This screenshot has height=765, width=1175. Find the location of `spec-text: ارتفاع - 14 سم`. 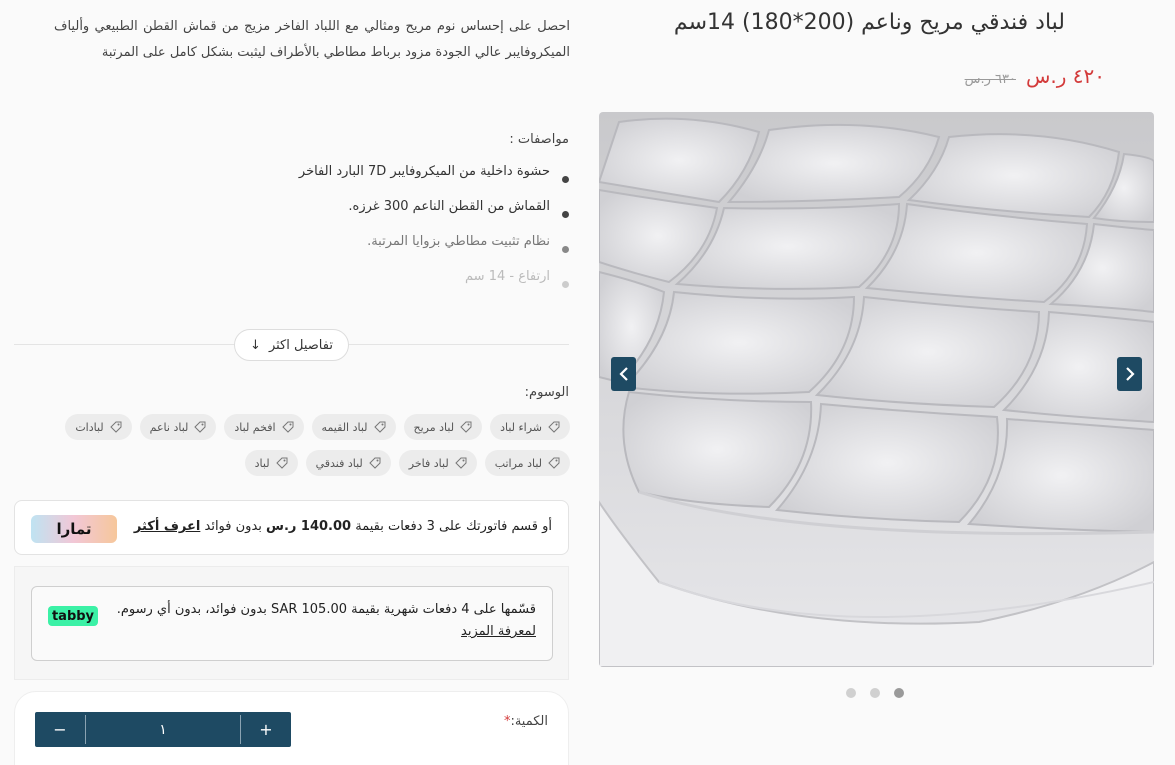

spec-text: ارتفاع - 14 سم is located at coordinates (507, 276).